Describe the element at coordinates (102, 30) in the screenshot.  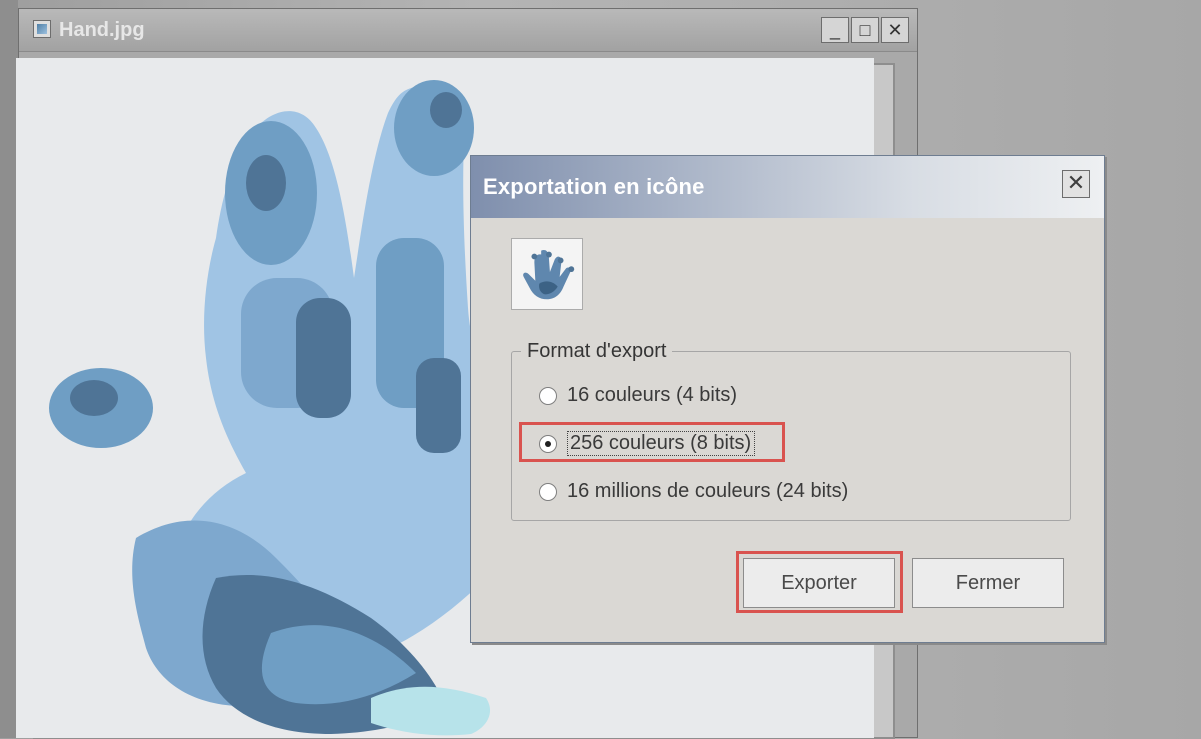
I see `image-window-title: Hand.jpg` at that location.